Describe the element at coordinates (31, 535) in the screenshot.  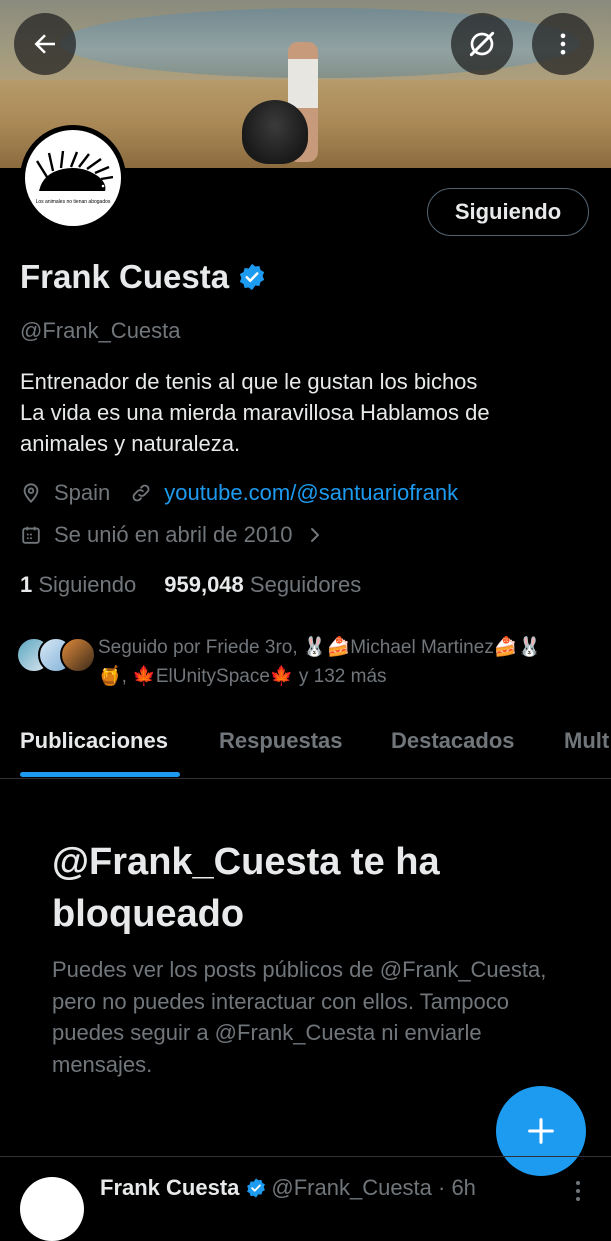
I see `calendar-icon` at that location.